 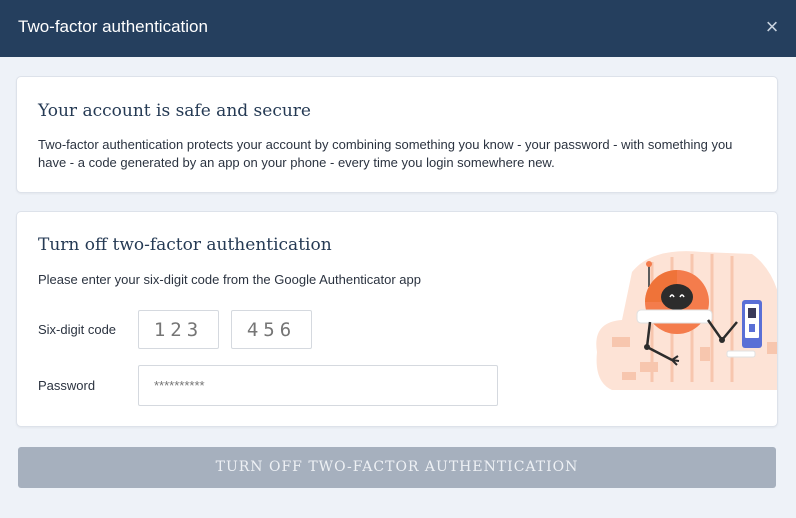 I want to click on turn-off-2fa-button: TURN OFF TWO-FACTOR AUTHENTICATION, so click(x=397, y=467).